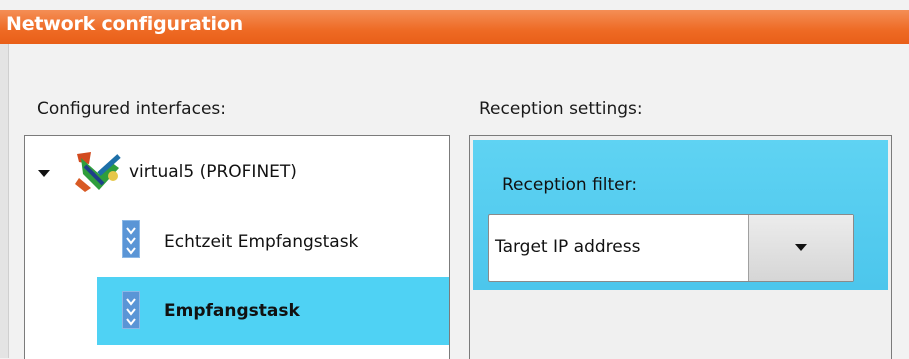  I want to click on window-title: Network configuration, so click(125, 24).